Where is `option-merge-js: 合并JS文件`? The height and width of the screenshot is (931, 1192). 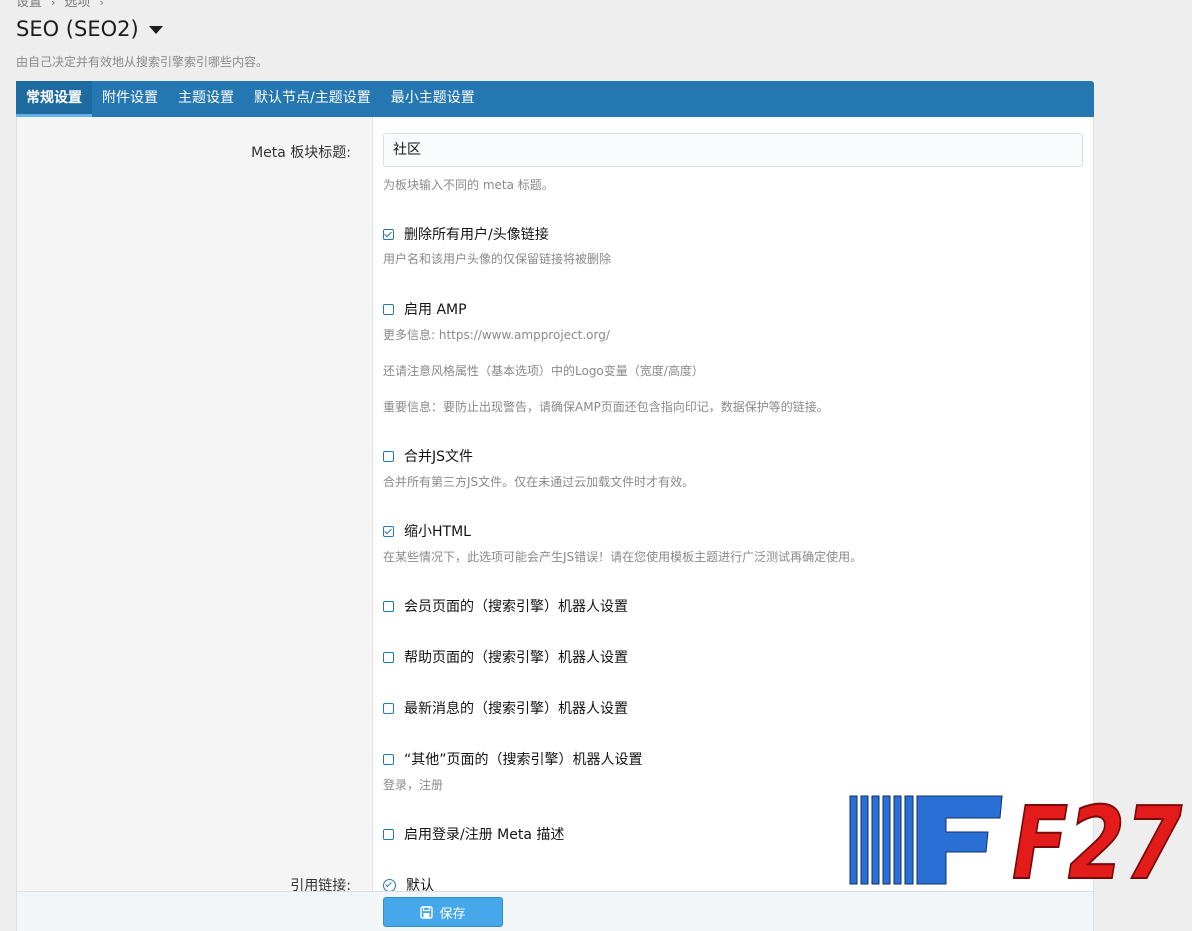 option-merge-js: 合并JS文件 is located at coordinates (428, 456).